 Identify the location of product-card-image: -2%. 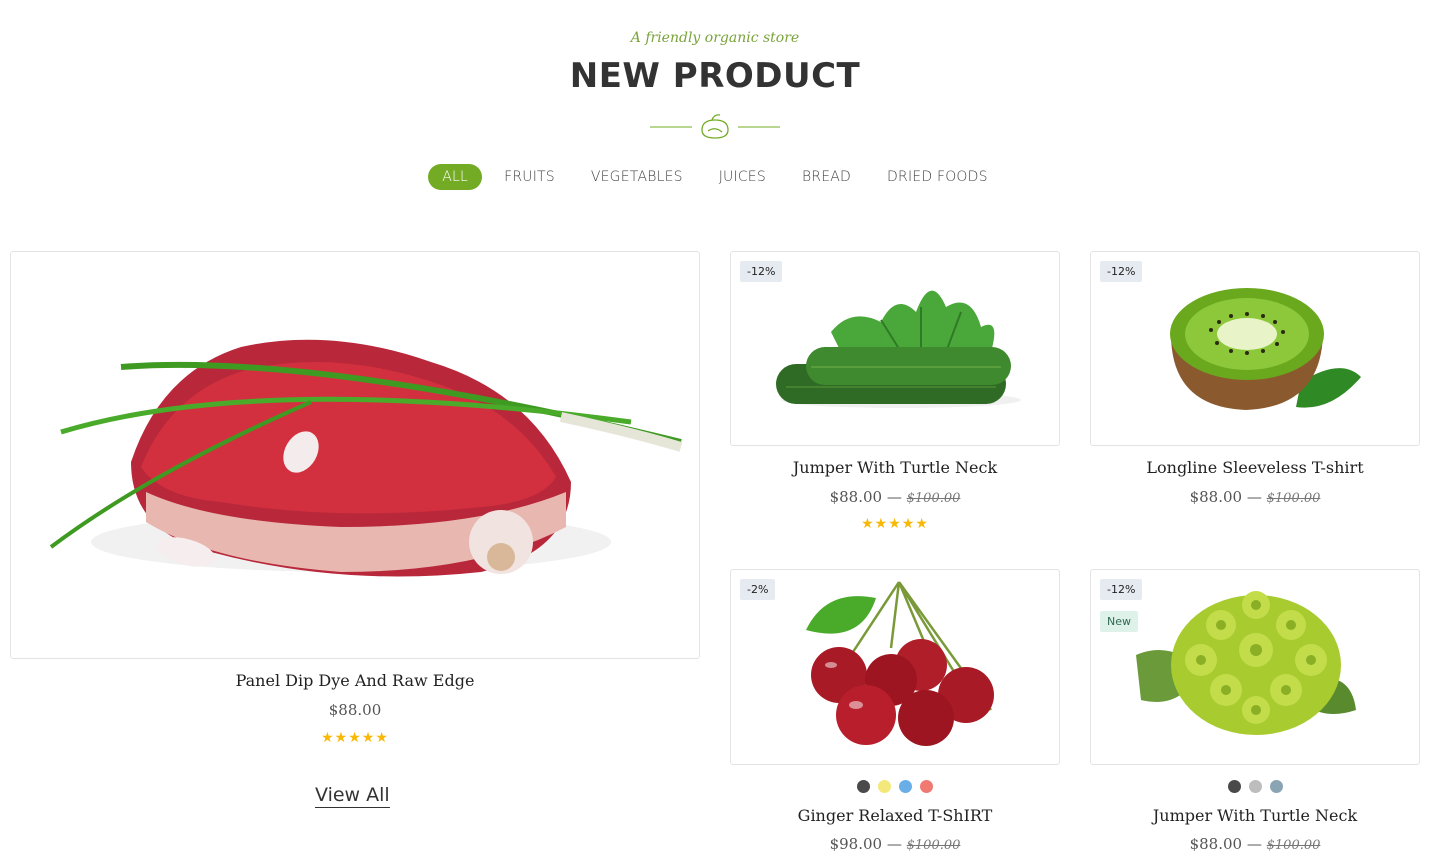
(895, 667).